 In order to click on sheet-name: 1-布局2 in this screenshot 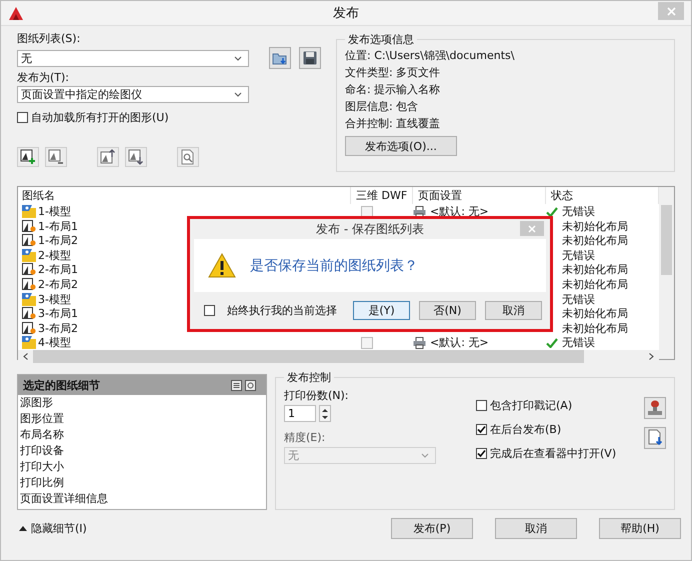, I will do `click(58, 240)`.